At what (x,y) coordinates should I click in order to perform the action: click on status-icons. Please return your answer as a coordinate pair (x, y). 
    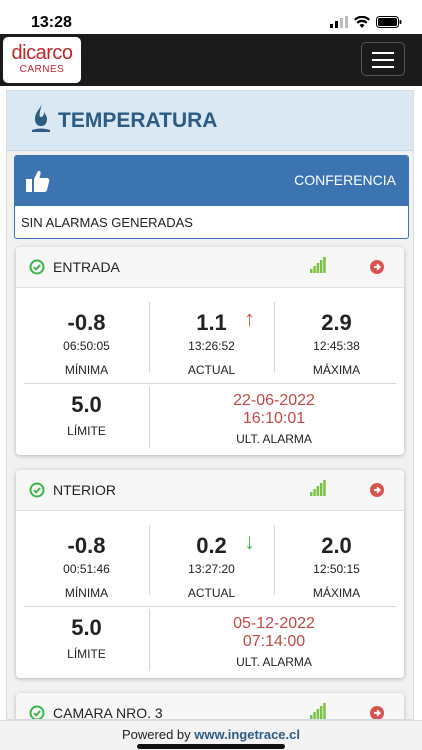
    Looking at the image, I should click on (366, 22).